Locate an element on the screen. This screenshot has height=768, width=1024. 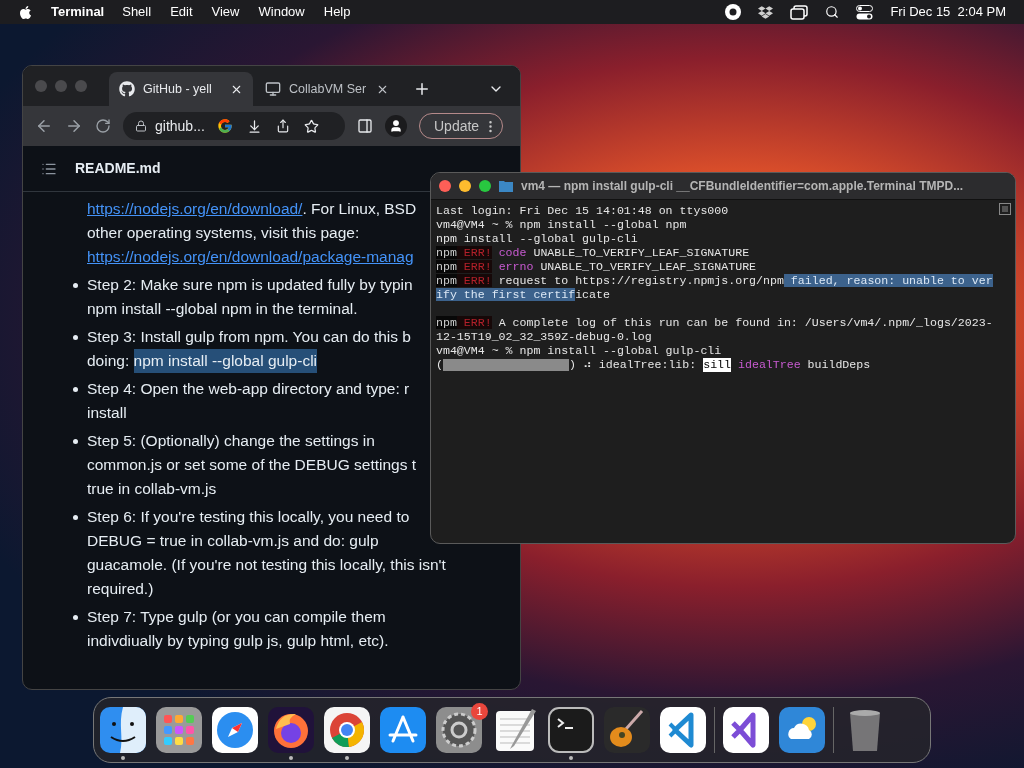
control-center-icon is located at coordinates (865, 12).